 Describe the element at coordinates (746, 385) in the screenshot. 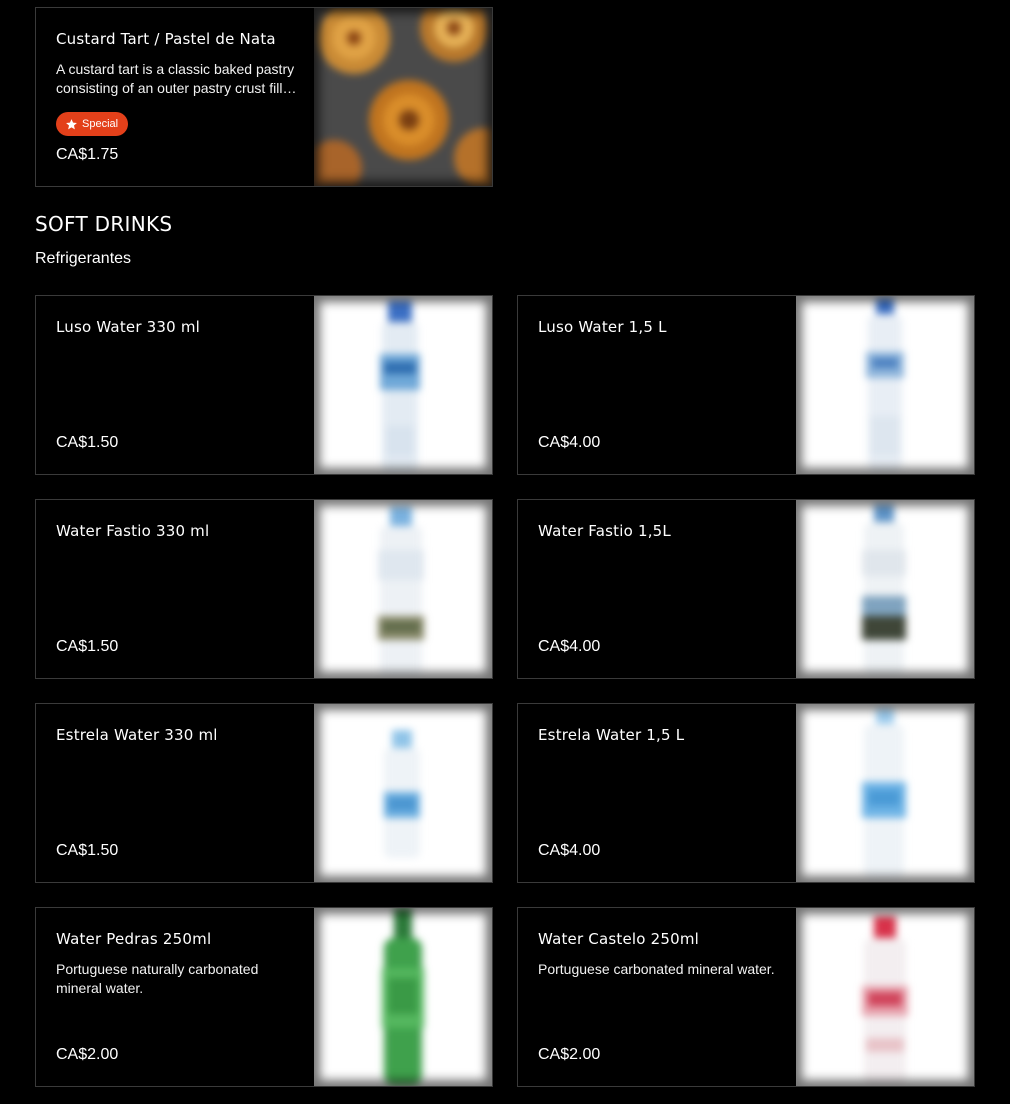

I see `menu-item-card: Luso Water 1,5 L CA$4.00` at that location.